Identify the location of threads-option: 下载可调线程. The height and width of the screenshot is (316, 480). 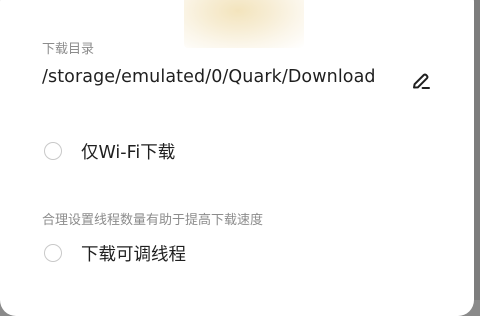
(115, 253).